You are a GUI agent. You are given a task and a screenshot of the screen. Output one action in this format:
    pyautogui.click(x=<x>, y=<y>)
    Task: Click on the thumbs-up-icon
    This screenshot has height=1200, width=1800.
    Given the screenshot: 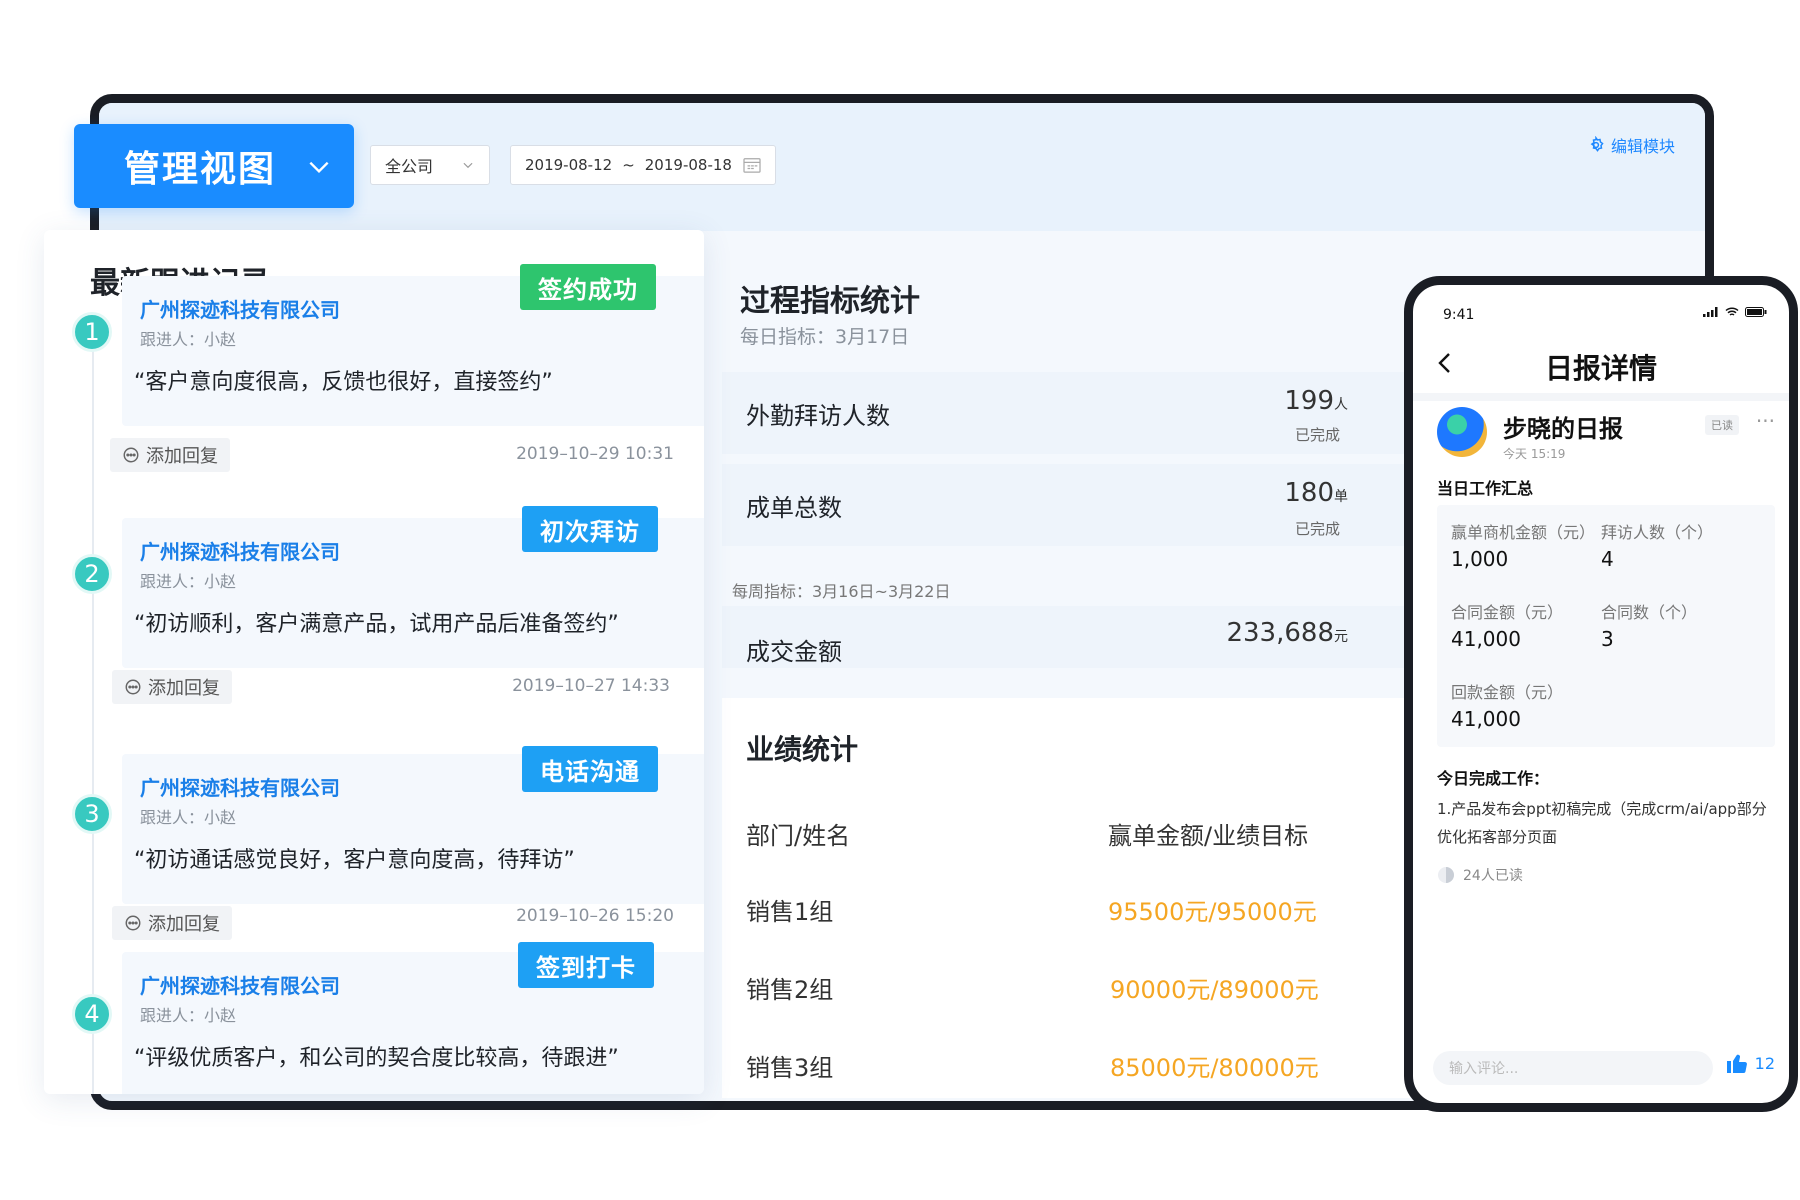 What is the action you would take?
    pyautogui.click(x=1736, y=1064)
    